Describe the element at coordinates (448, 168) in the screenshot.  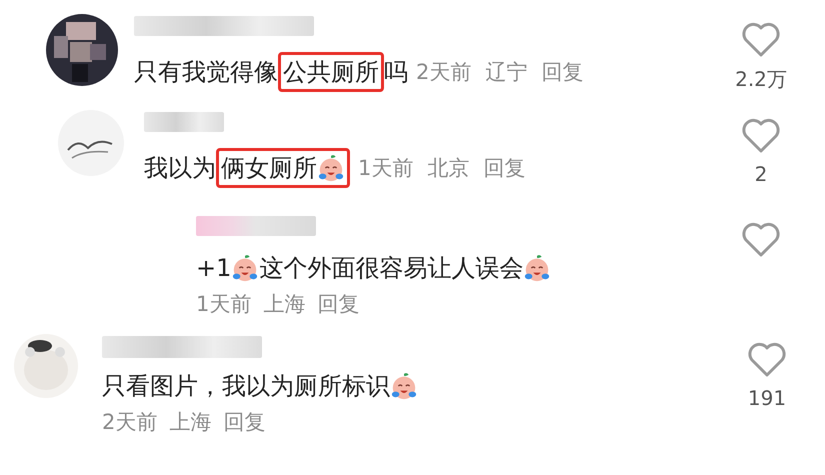
I see `location-text: 北京` at that location.